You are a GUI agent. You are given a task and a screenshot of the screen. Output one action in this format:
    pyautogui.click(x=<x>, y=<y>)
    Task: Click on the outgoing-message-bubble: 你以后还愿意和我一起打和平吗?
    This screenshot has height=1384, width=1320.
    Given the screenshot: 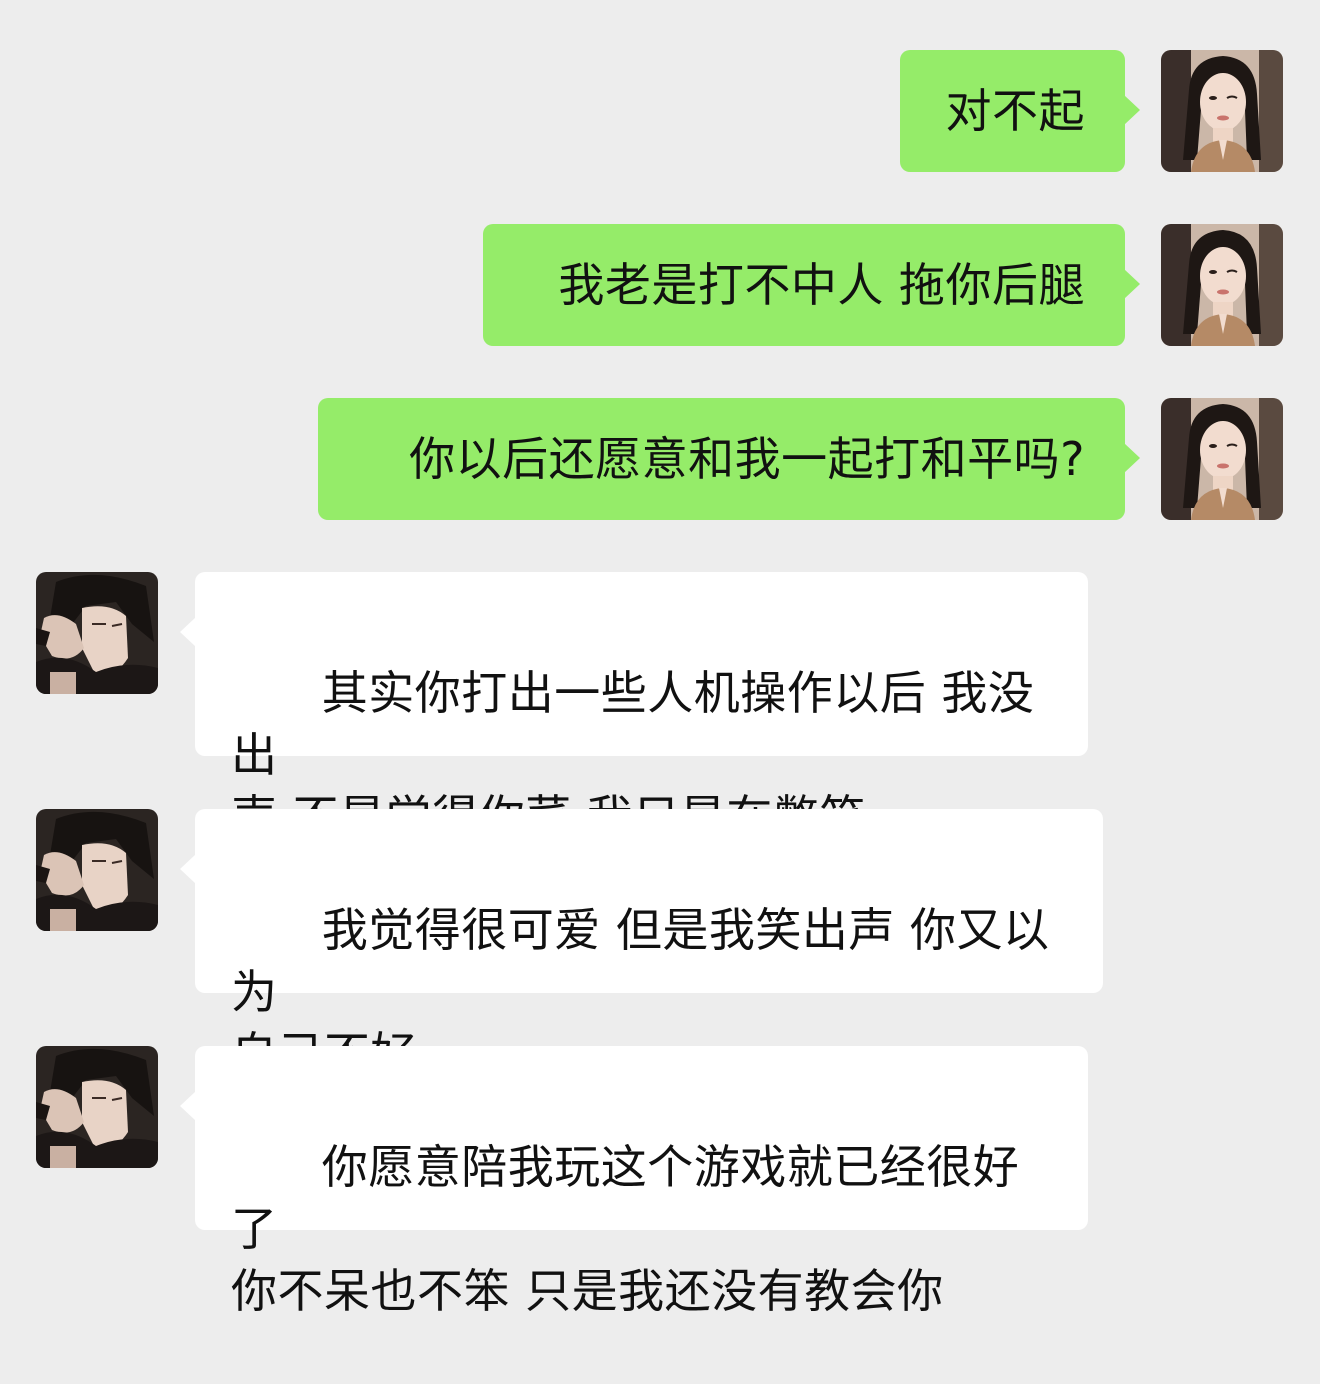 What is the action you would take?
    pyautogui.click(x=729, y=459)
    